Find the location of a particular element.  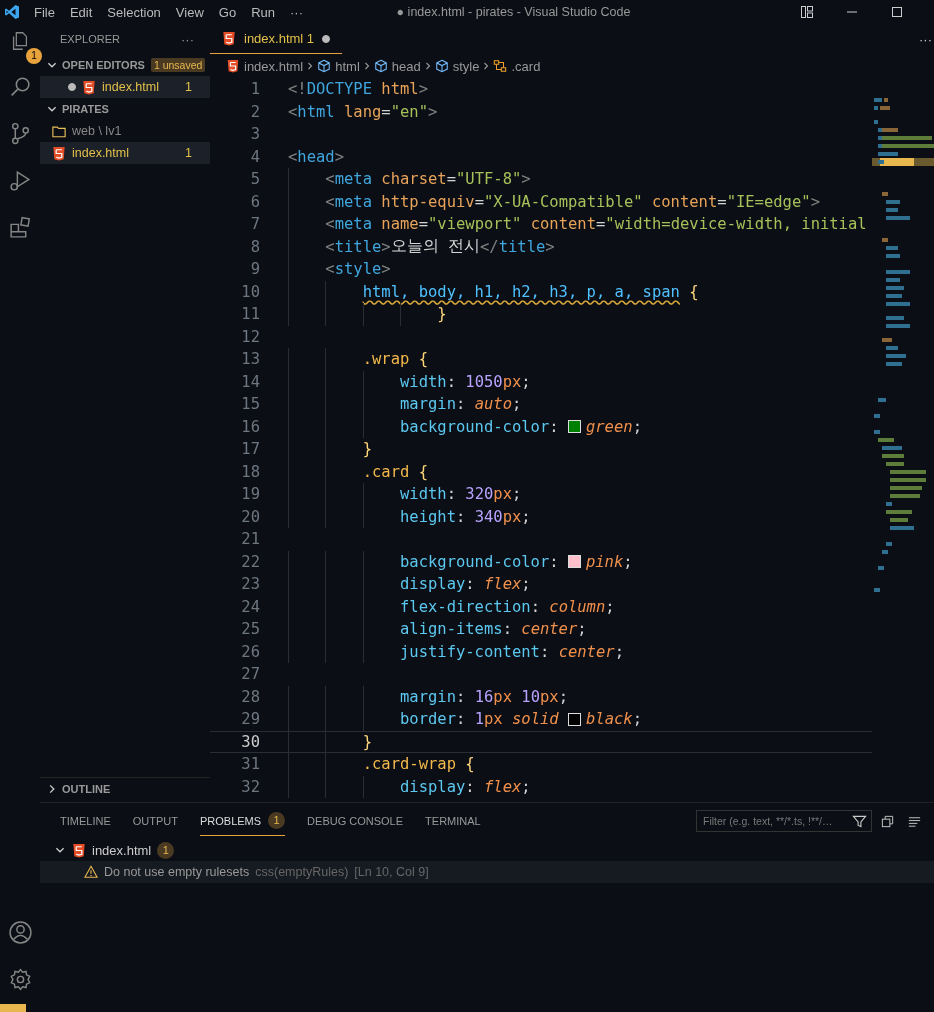

section-title: PIRATES is located at coordinates (85, 109).